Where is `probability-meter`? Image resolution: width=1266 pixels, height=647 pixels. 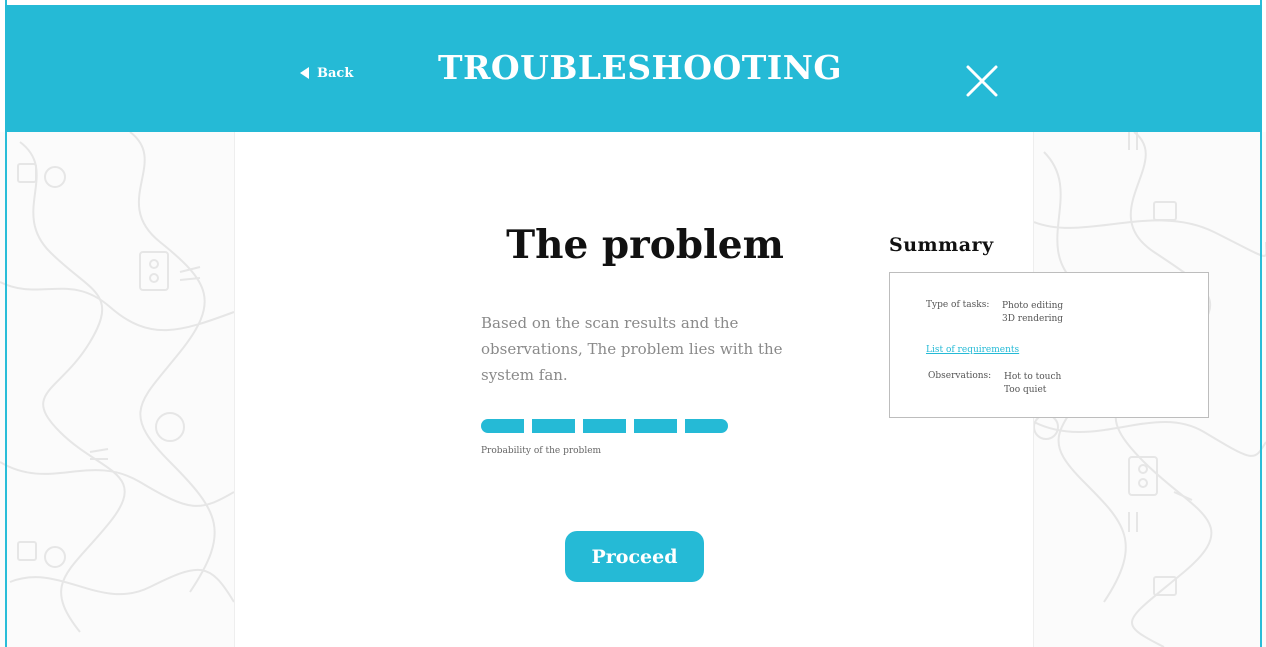 probability-meter is located at coordinates (607, 426).